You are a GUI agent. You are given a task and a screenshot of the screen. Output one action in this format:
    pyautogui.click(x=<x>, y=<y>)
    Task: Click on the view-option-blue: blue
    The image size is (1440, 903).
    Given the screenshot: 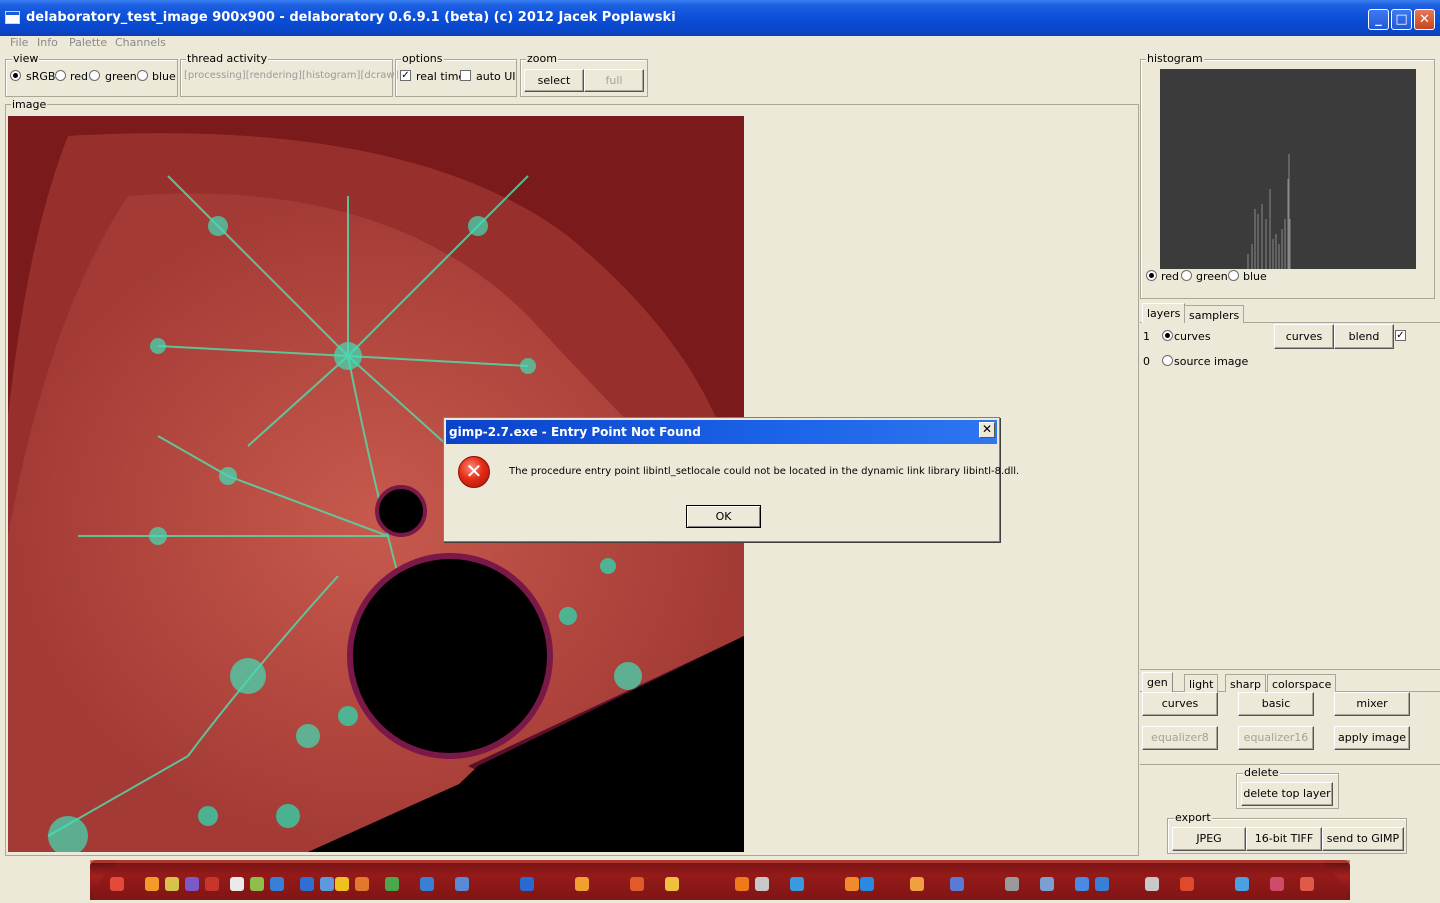 What is the action you would take?
    pyautogui.click(x=164, y=76)
    